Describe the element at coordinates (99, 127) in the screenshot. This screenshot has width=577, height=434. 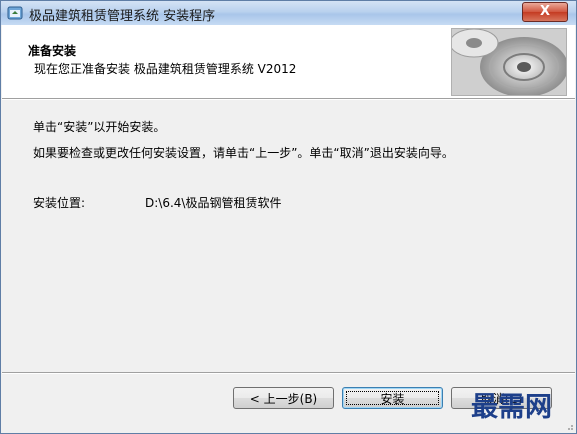
I see `instruction-text-1: 单击“安装”以开始安装。` at that location.